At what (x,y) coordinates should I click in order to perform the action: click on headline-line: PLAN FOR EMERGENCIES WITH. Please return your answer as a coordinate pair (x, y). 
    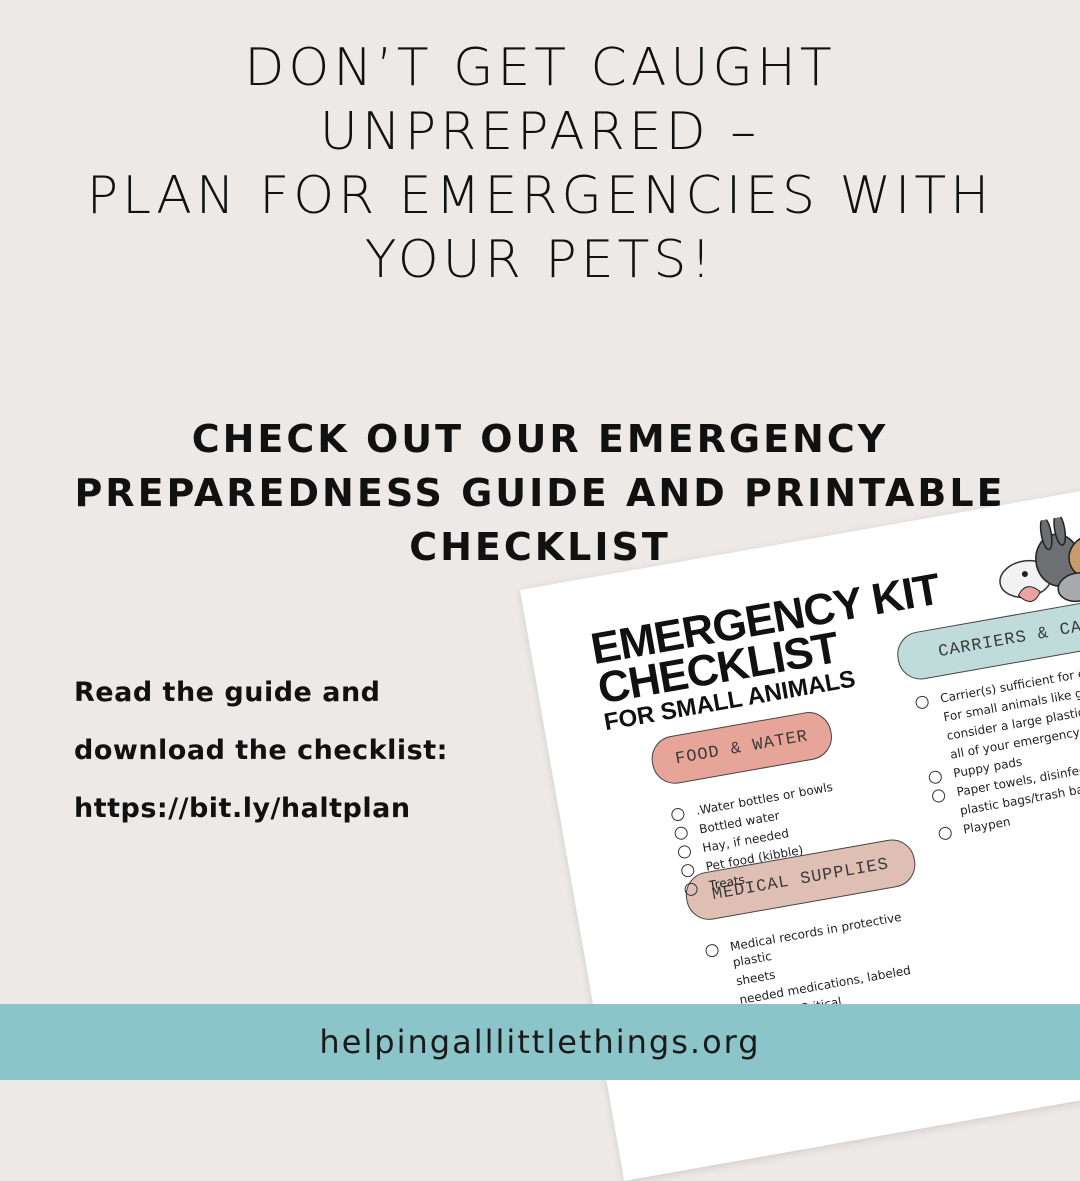
    Looking at the image, I should click on (540, 196).